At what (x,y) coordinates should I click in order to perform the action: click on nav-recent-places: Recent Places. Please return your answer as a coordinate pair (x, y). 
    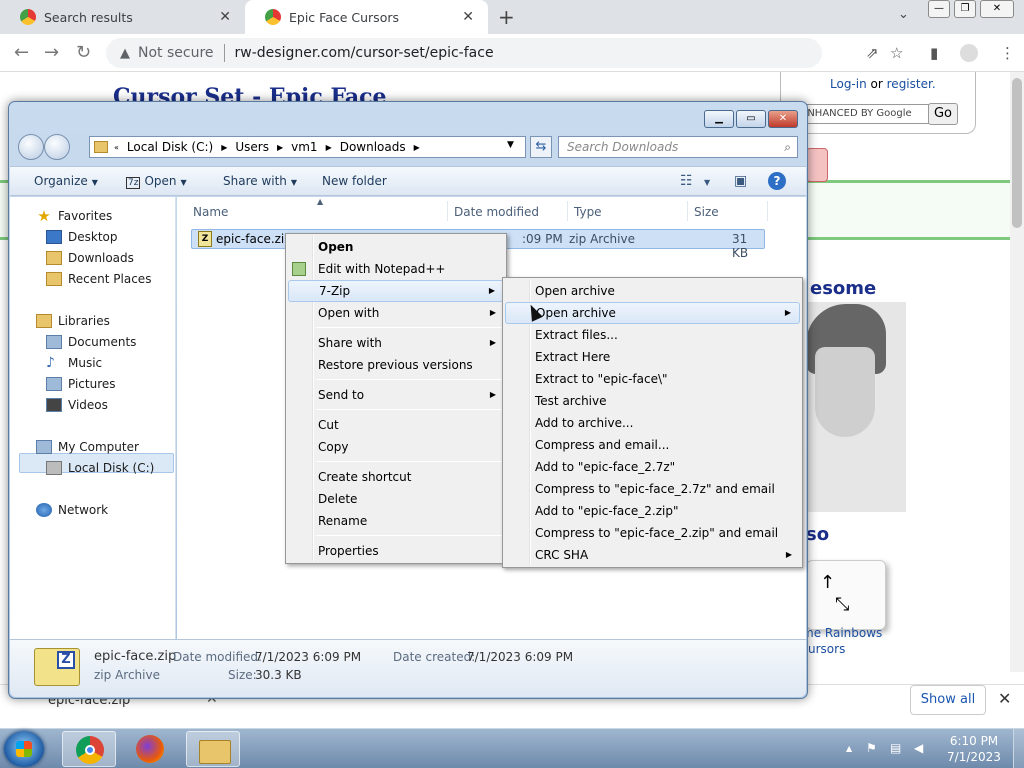
    Looking at the image, I should click on (98, 279).